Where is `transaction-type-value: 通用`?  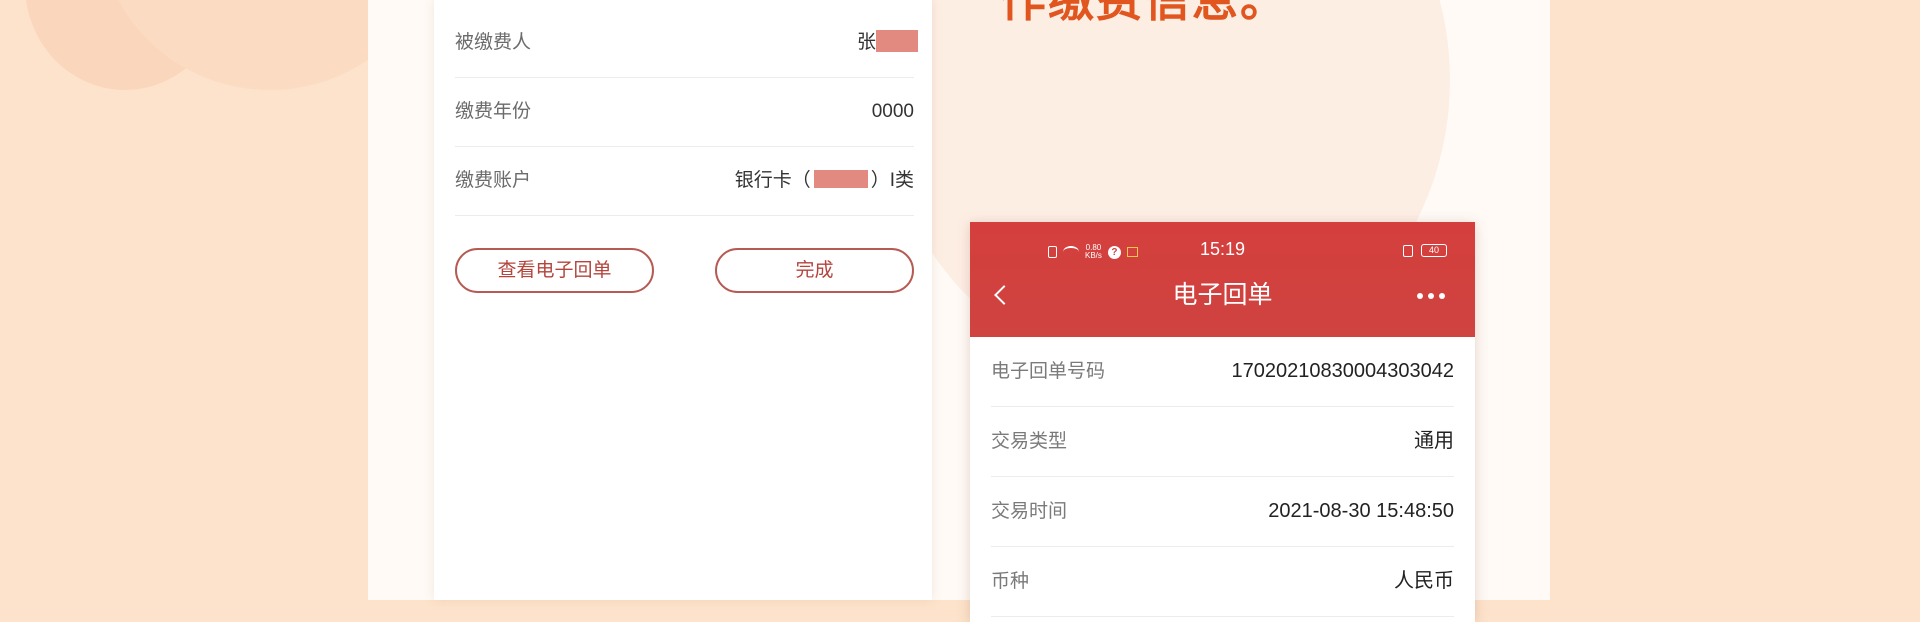
transaction-type-value: 通用 is located at coordinates (1434, 441).